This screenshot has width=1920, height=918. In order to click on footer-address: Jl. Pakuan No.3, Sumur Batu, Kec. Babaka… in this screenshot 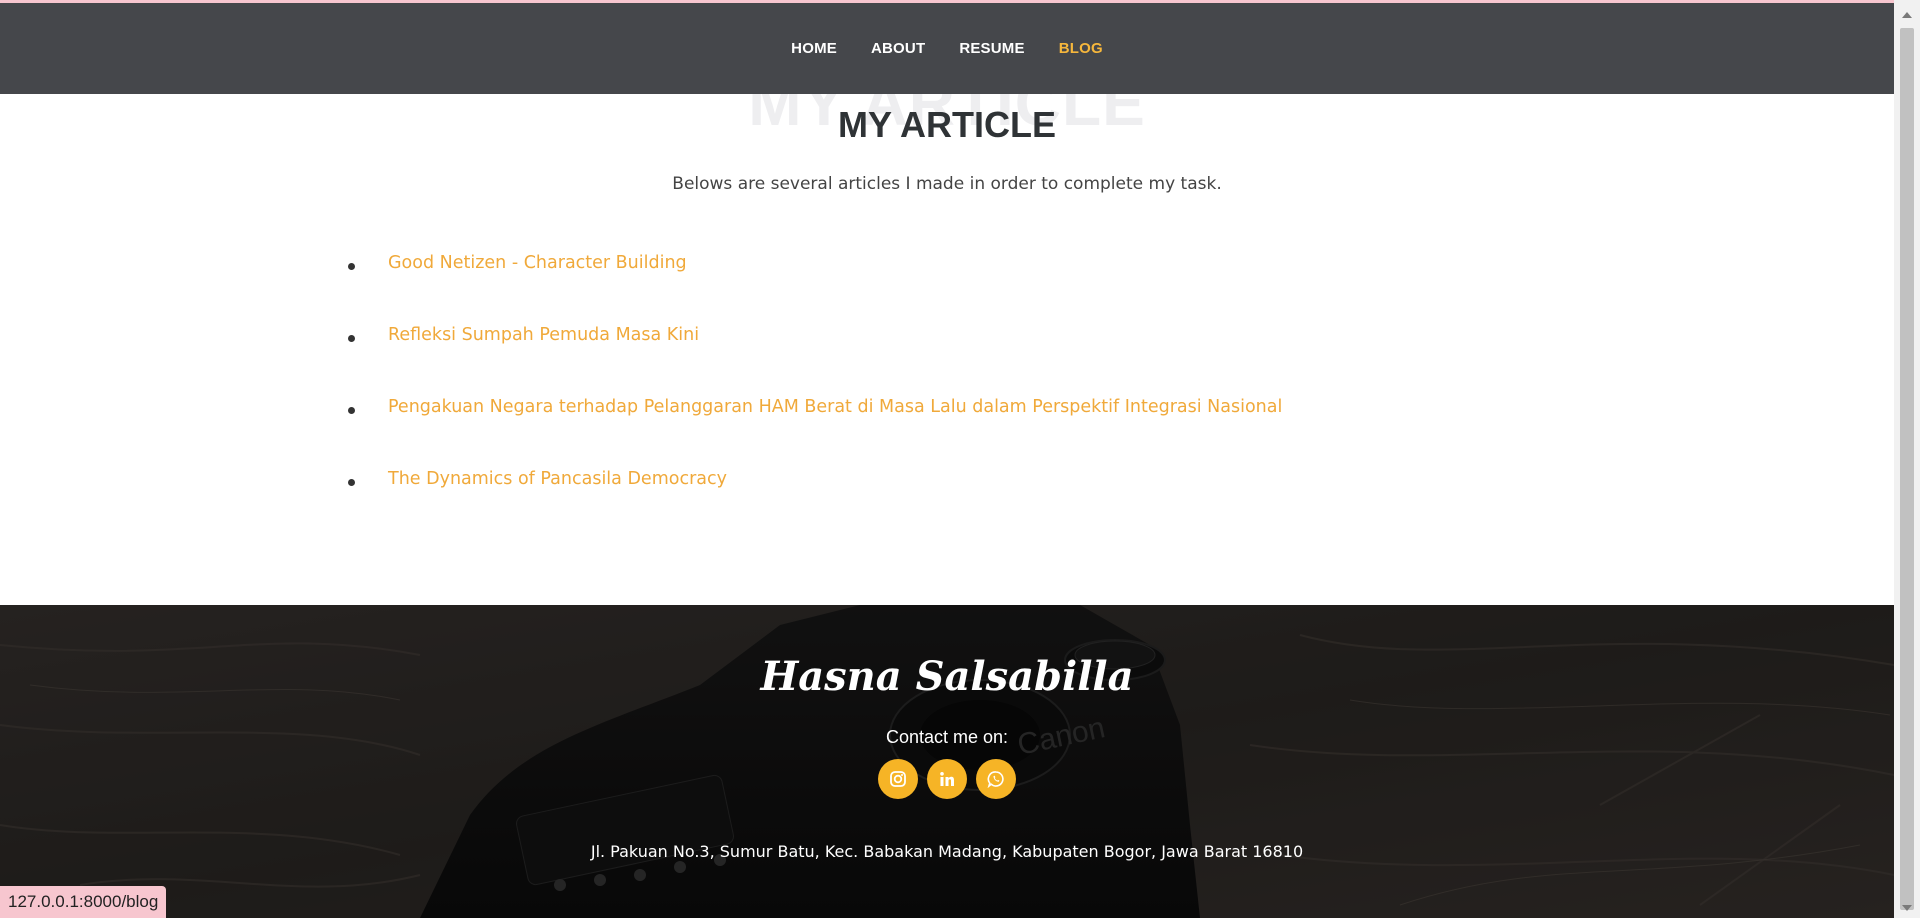, I will do `click(947, 851)`.